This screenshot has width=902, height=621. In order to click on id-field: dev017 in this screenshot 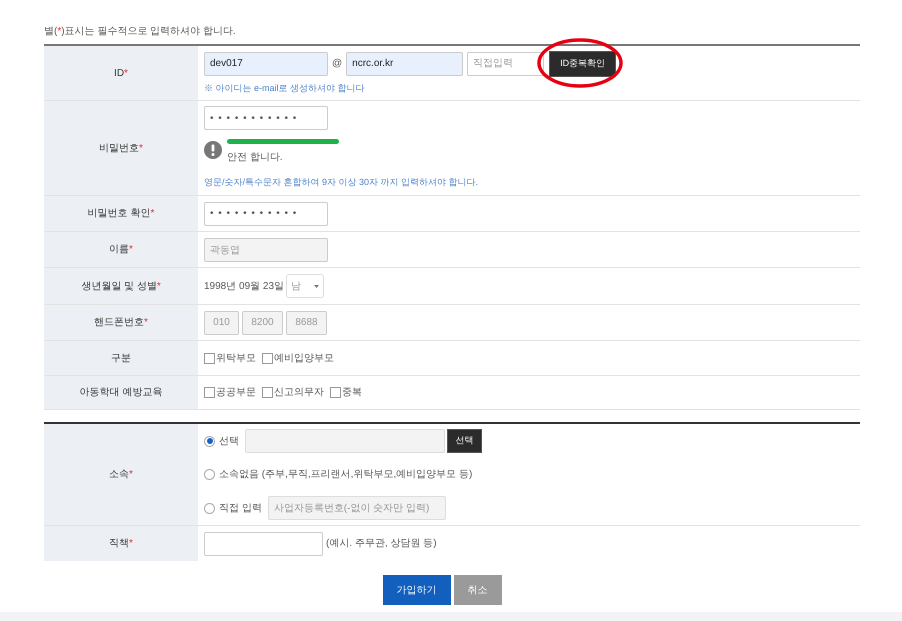, I will do `click(266, 64)`.